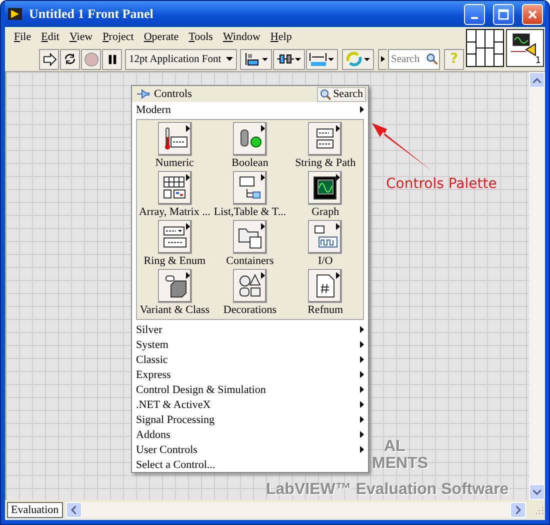  Describe the element at coordinates (296, 510) in the screenshot. I see `horizontal-scrollbar` at that location.